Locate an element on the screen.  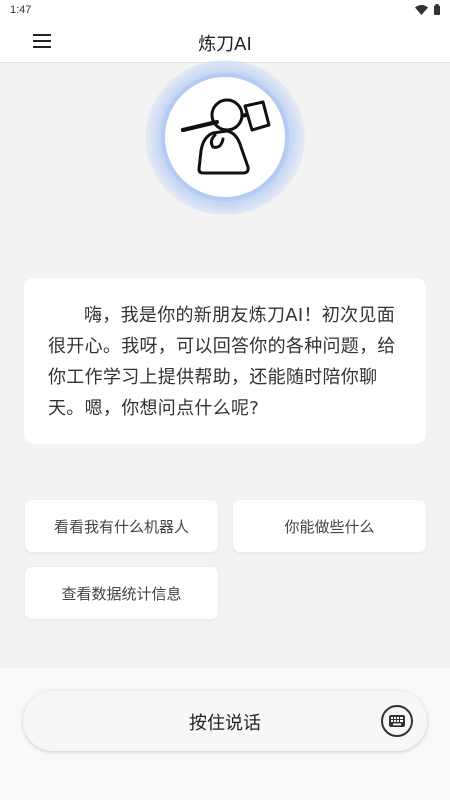
status-icons is located at coordinates (427, 9).